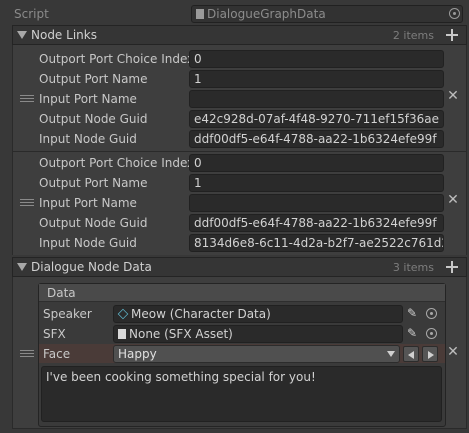  I want to click on script-file-icon, so click(200, 14).